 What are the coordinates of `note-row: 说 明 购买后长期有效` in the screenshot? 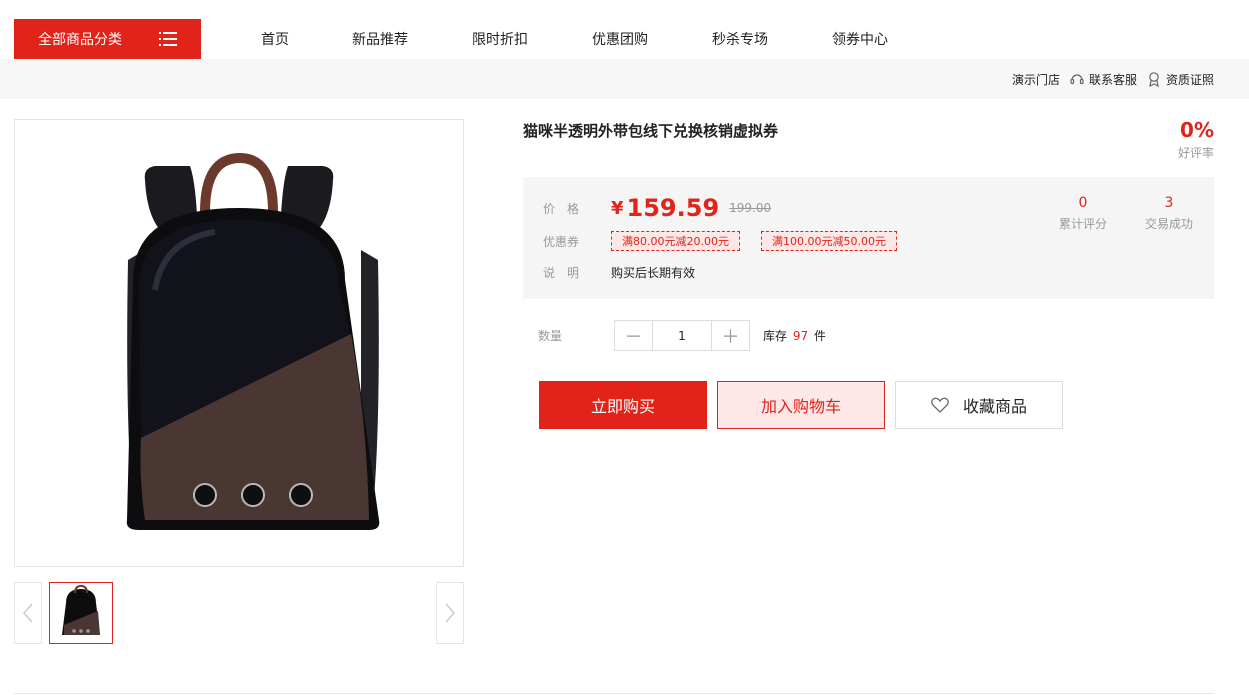 It's located at (619, 272).